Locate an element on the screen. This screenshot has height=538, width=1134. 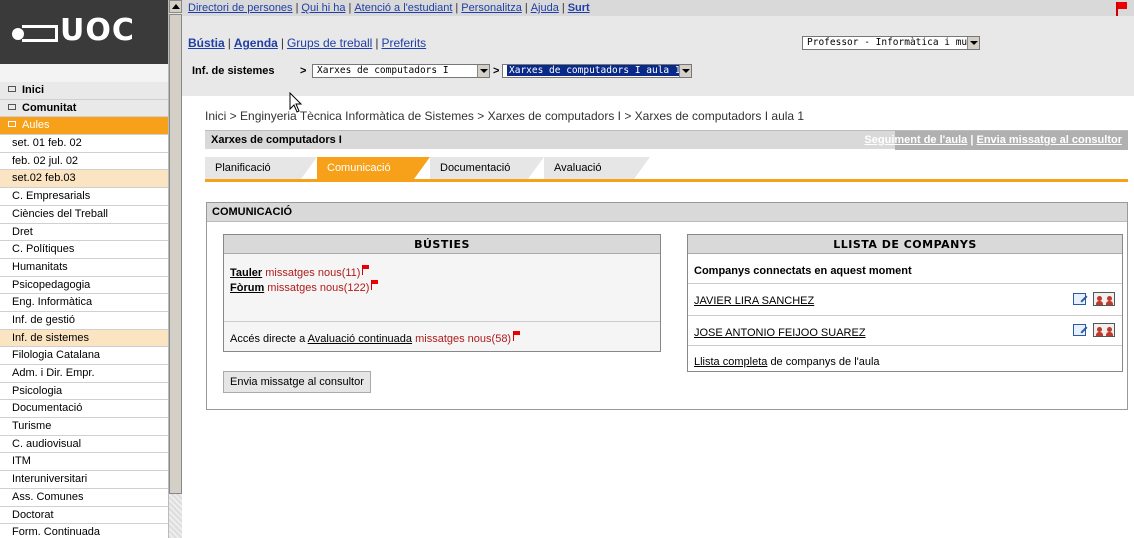
sidebar-item: Turisme is located at coordinates (84, 427).